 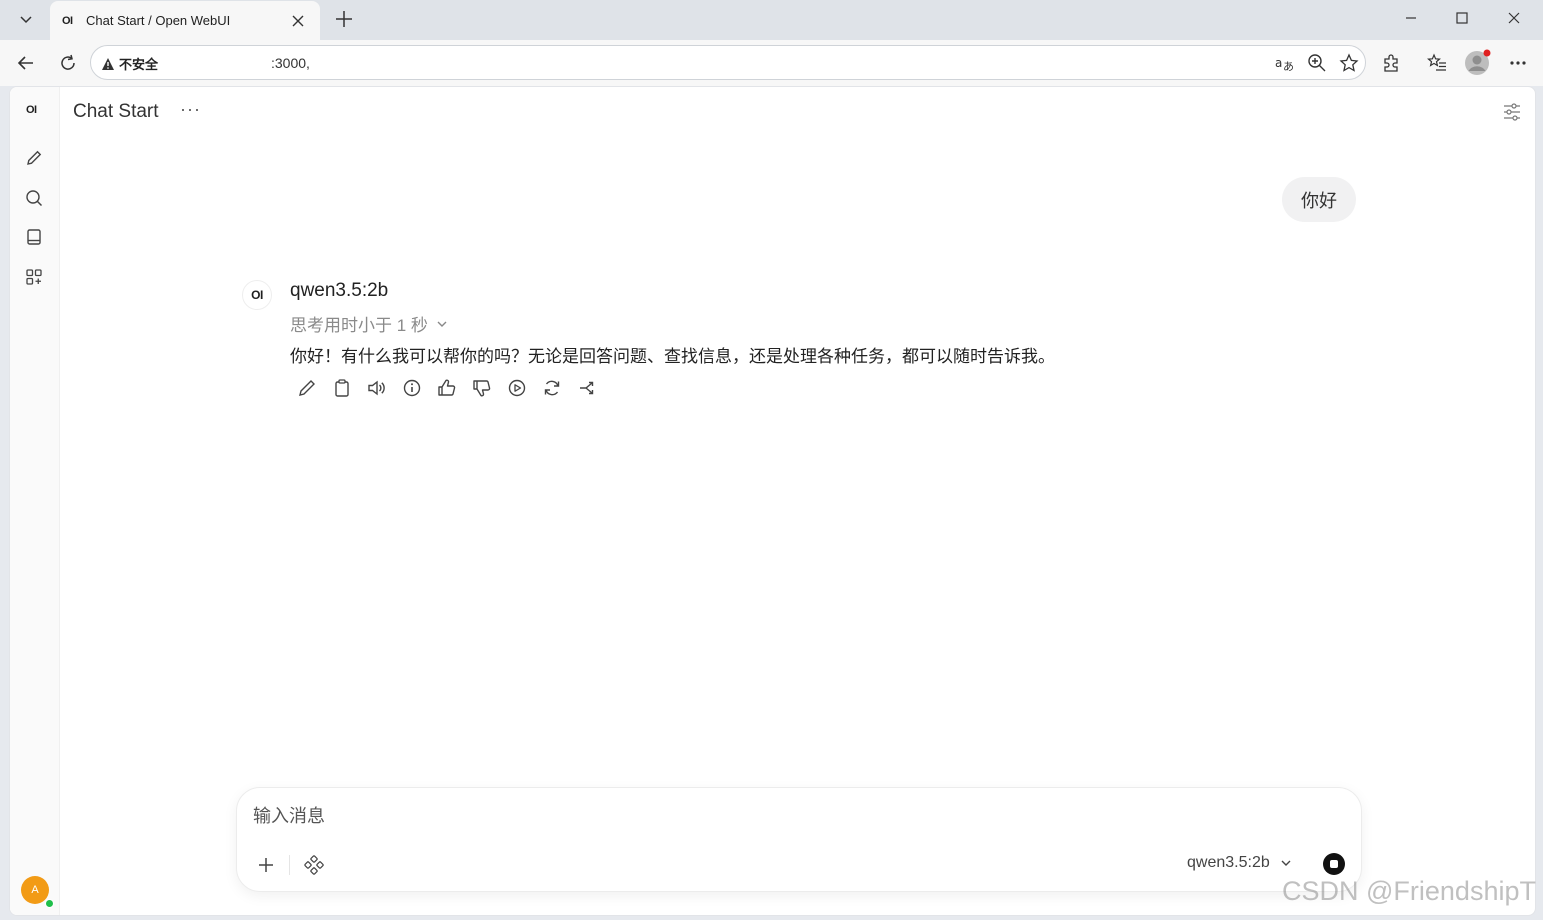 I want to click on copy-button, so click(x=342, y=388).